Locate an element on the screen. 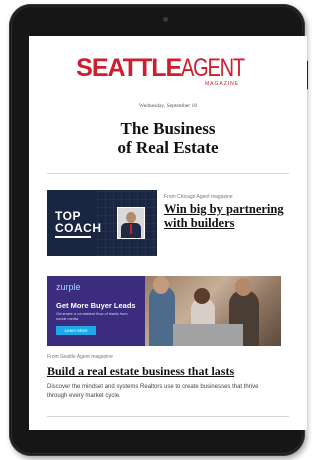 This screenshot has width=320, height=460. article-title-link: Build a real estate business that lasts is located at coordinates (172, 371).